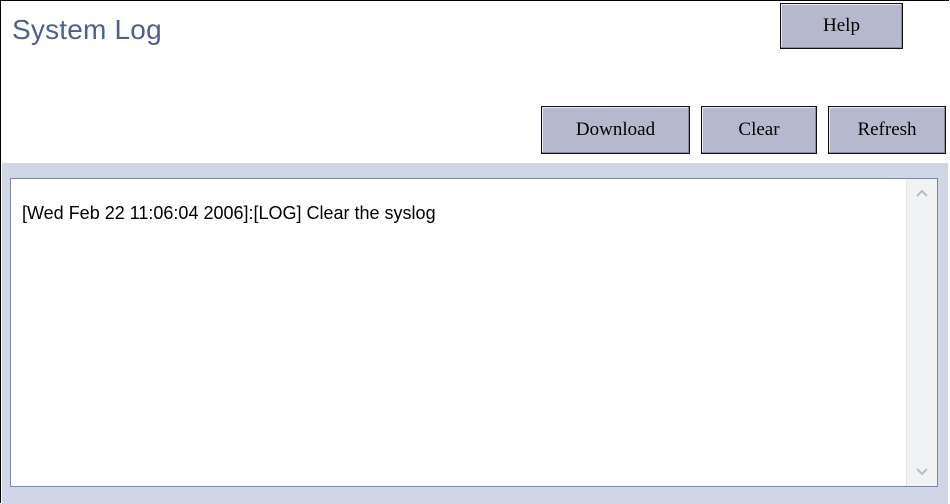 This screenshot has width=950, height=504. Describe the element at coordinates (922, 193) in the screenshot. I see `chevron-up-icon` at that location.